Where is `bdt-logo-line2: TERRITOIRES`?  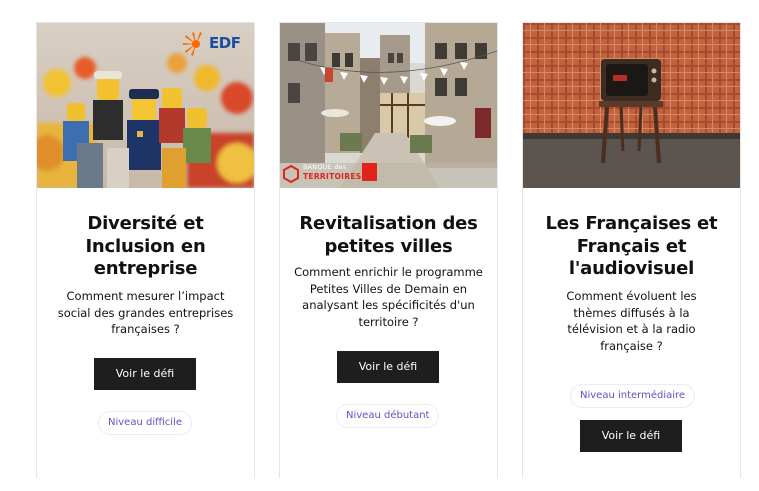 bdt-logo-line2: TERRITOIRES is located at coordinates (332, 176).